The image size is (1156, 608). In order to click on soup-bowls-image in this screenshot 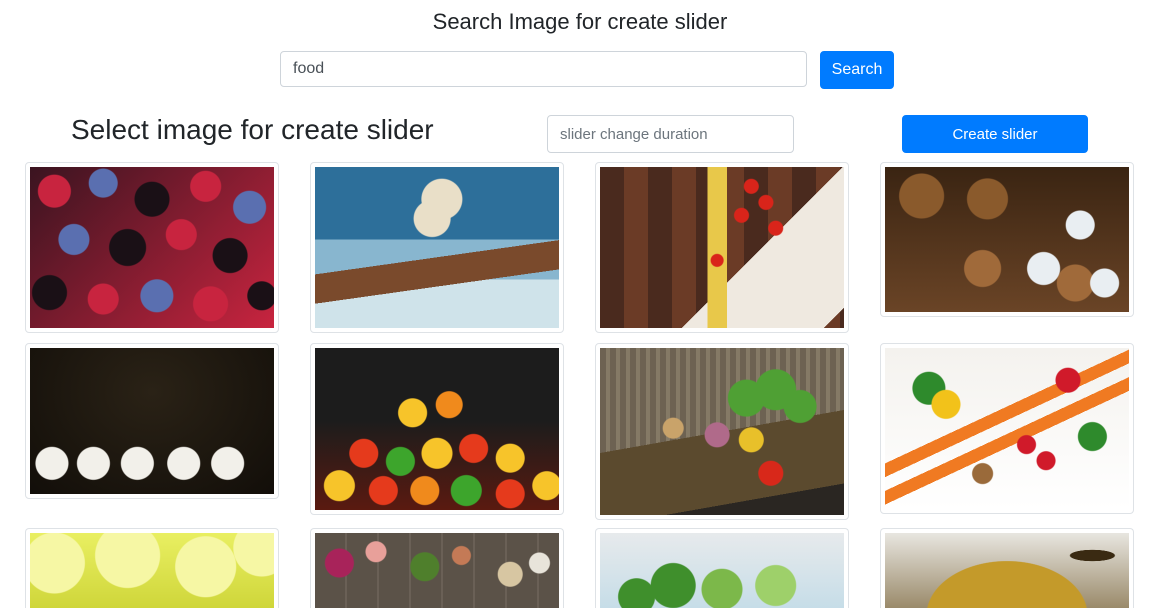, I will do `click(152, 421)`.